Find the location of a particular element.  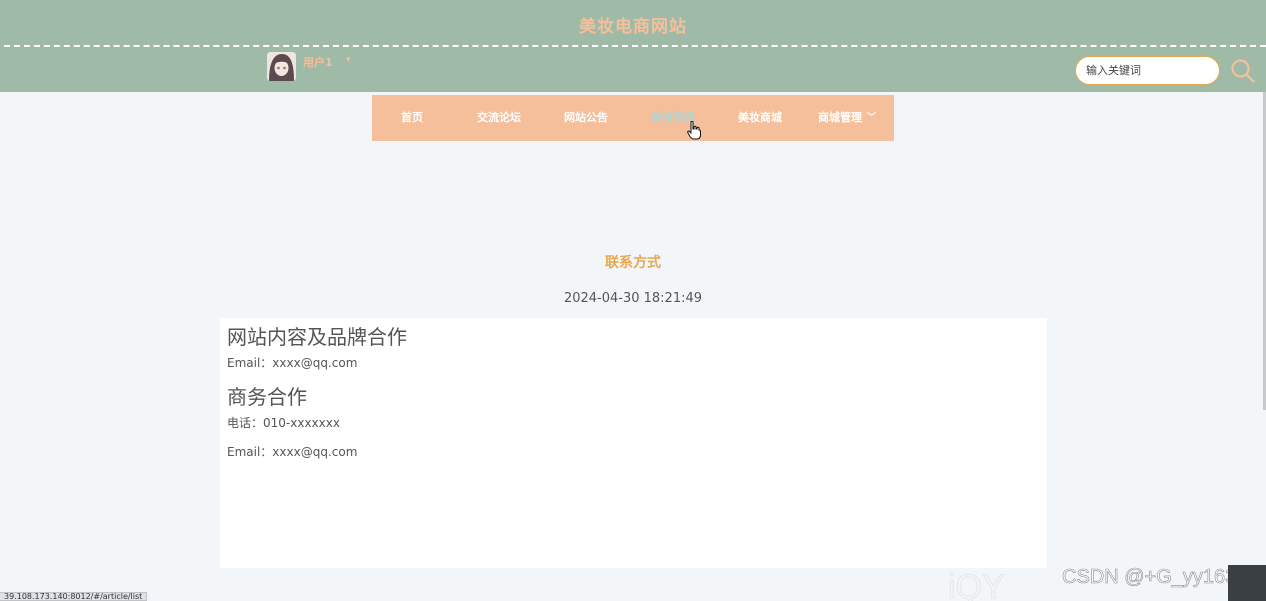

nav-item-forum: 交流论坛 is located at coordinates (499, 118).